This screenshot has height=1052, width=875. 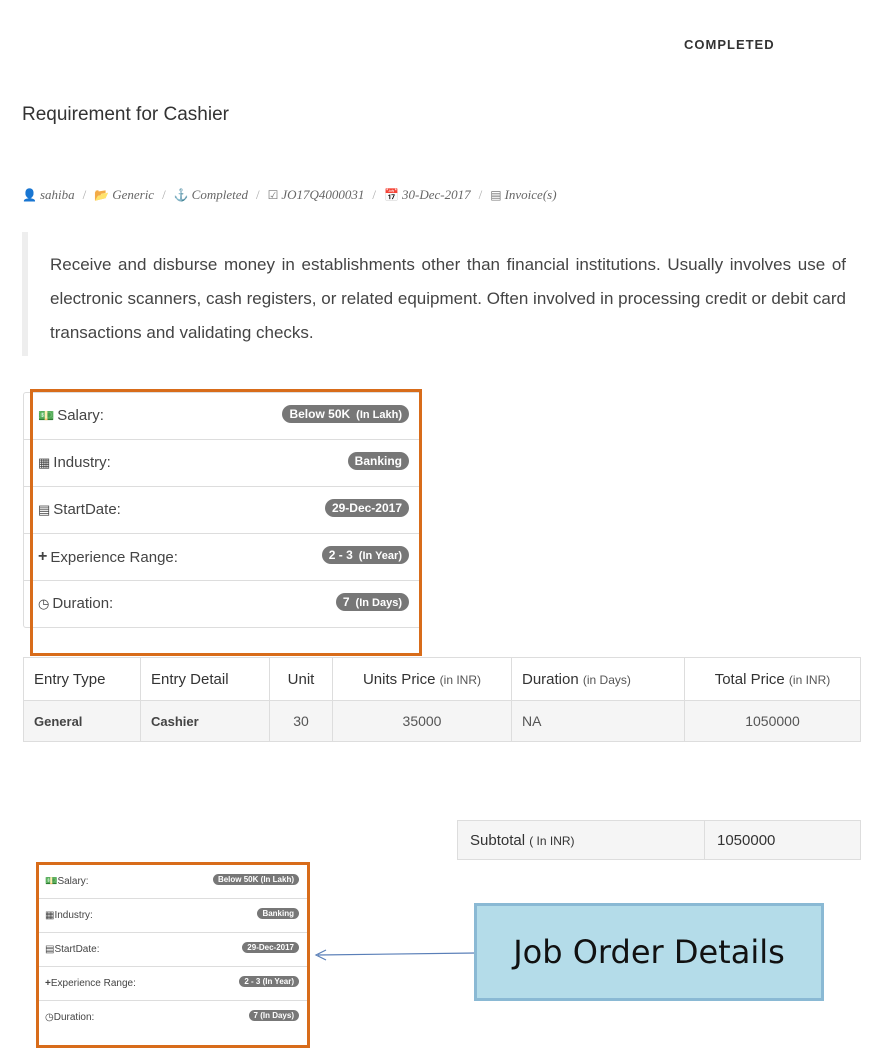 I want to click on meta-date: 30-Dec-2017, so click(x=436, y=194).